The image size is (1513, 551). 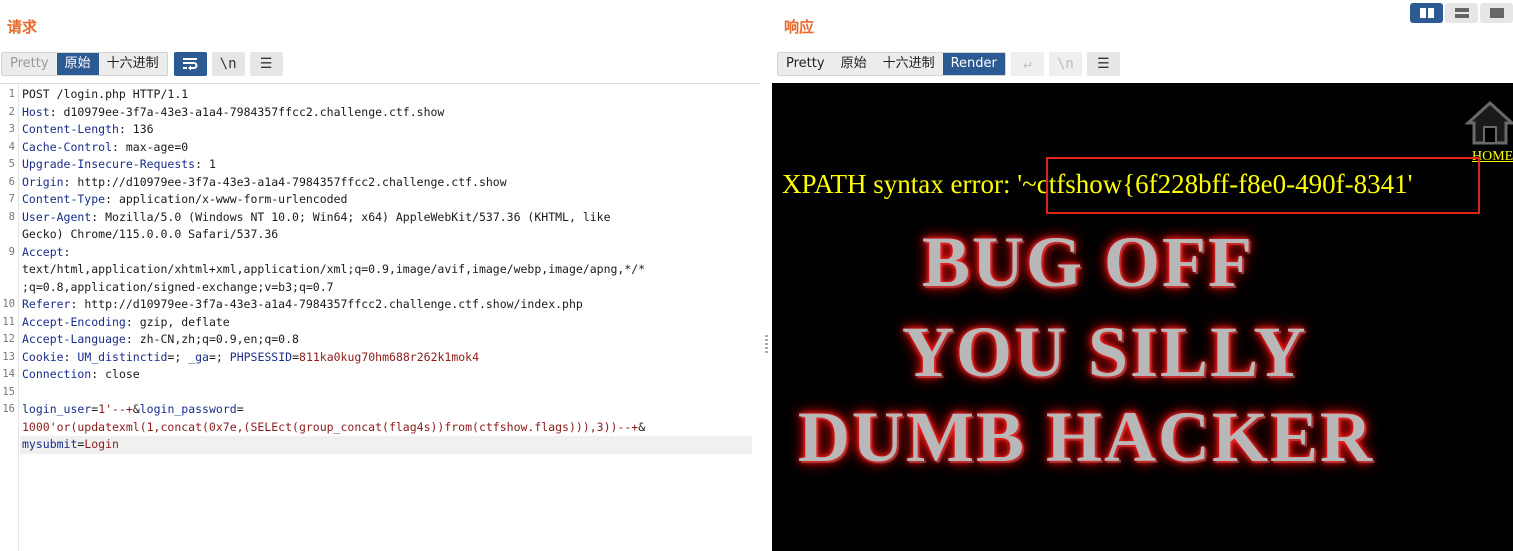 I want to click on response-toolbar: Pretty 原始 十六进制 Render ↵ \n ☰, so click(x=948, y=63).